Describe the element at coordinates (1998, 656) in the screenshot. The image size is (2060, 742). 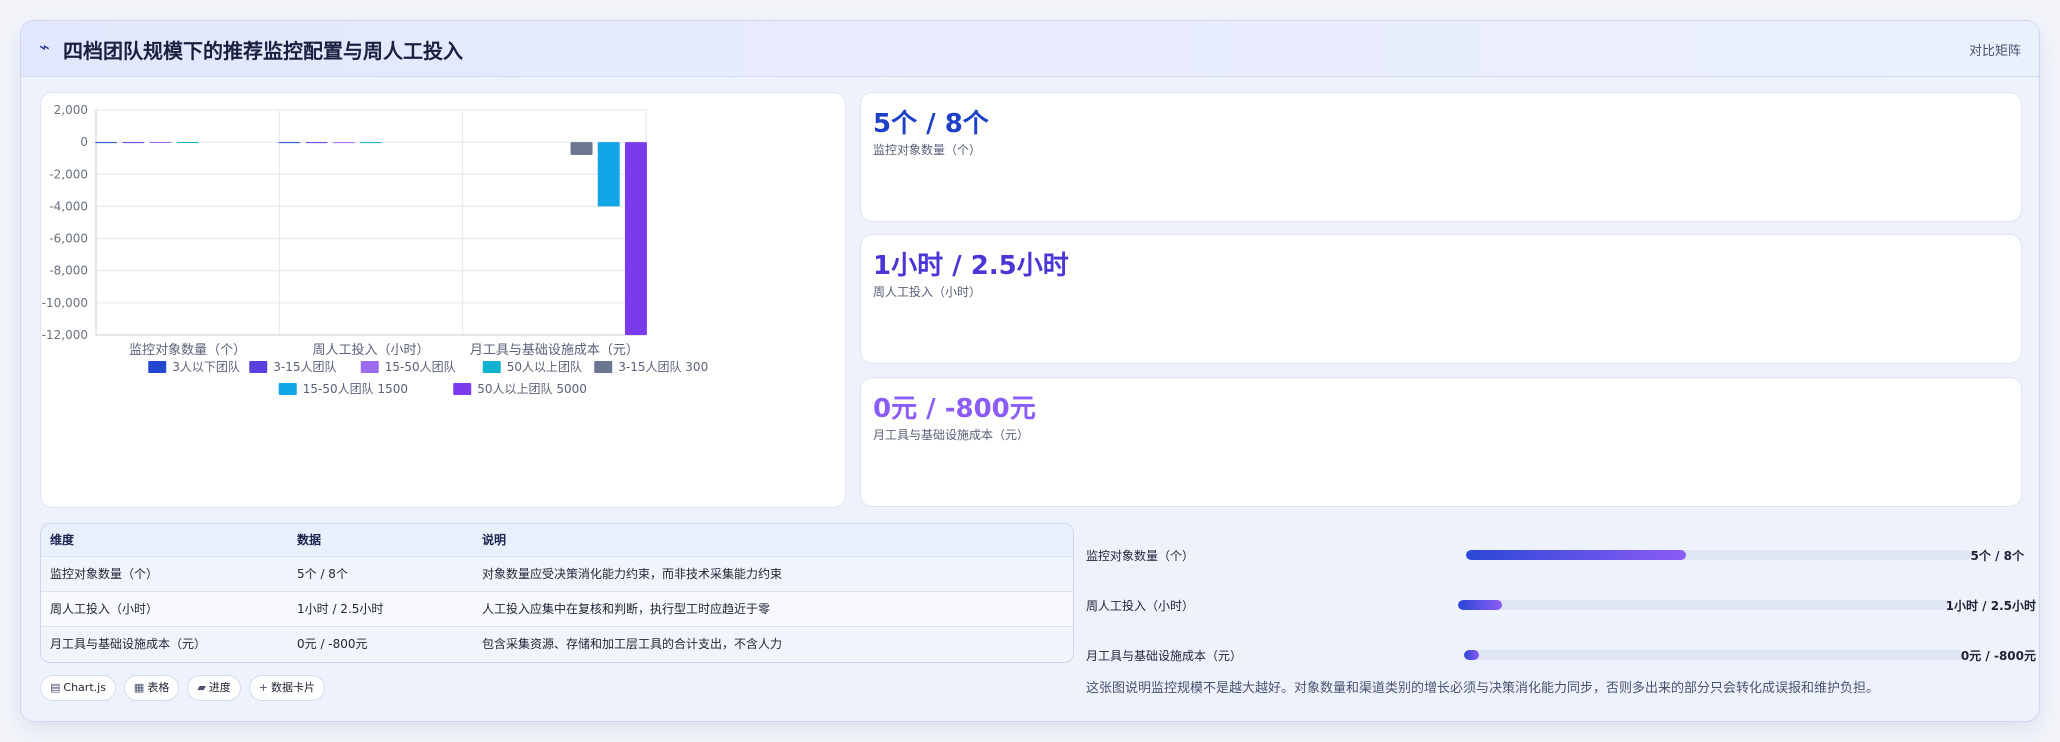
I see `progress-value: 0元 / -800元` at that location.